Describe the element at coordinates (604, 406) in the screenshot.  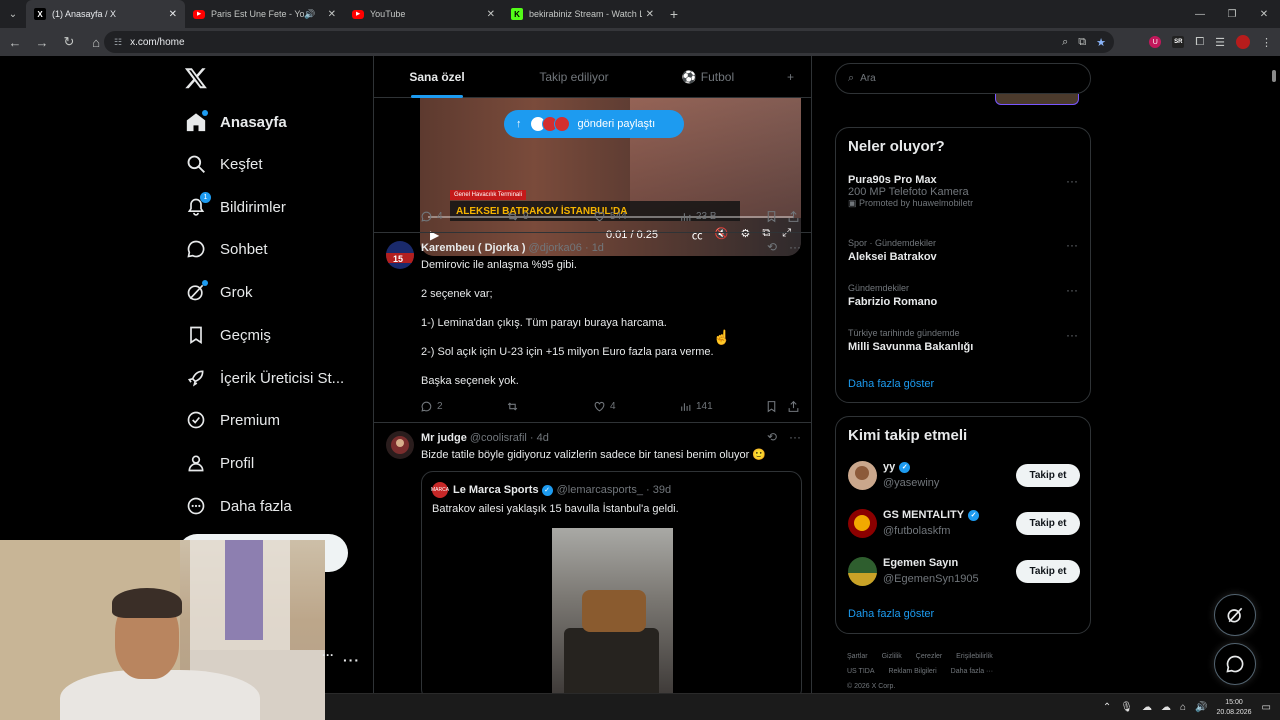
I see `like-button: 4` at that location.